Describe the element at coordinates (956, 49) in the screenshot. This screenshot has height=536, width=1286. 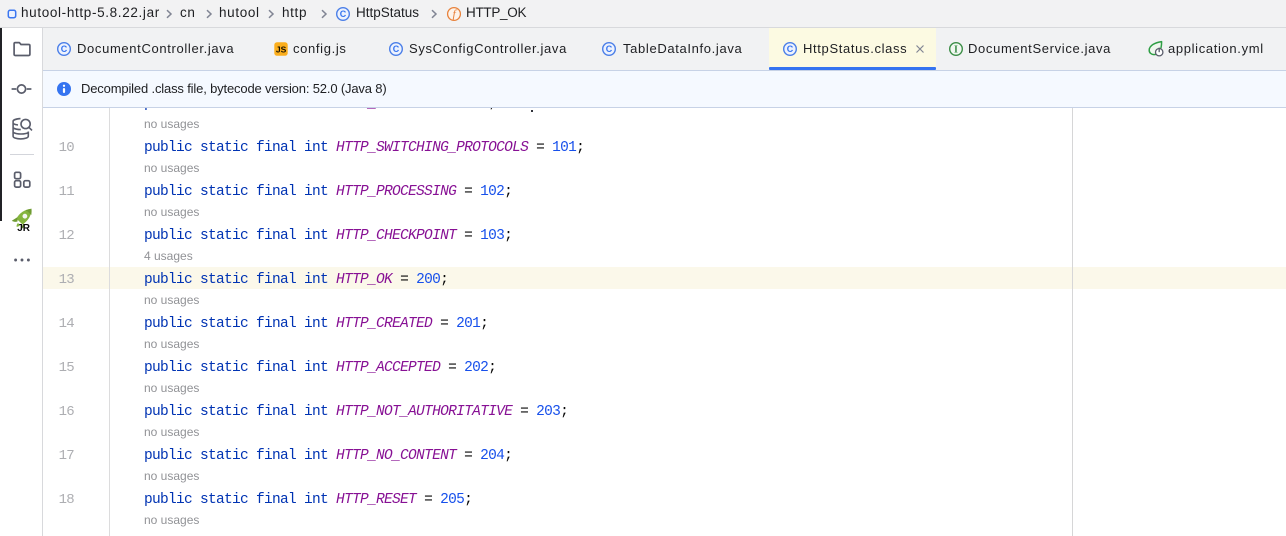
I see `svg-text: I` at that location.